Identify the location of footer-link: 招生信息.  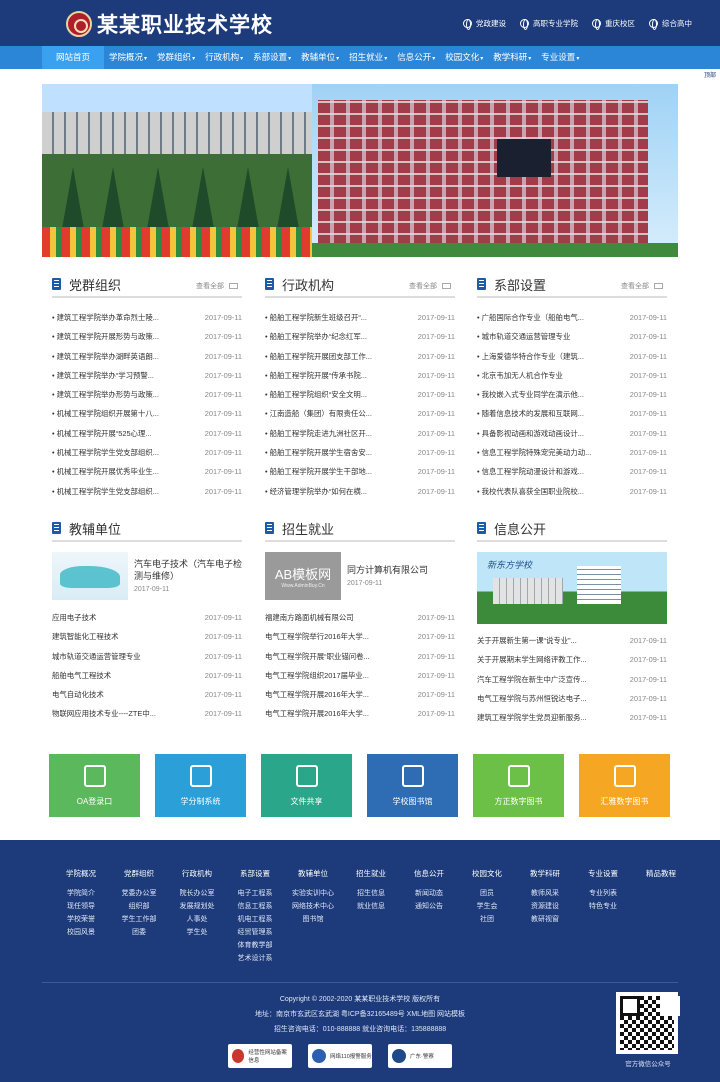
(371, 893).